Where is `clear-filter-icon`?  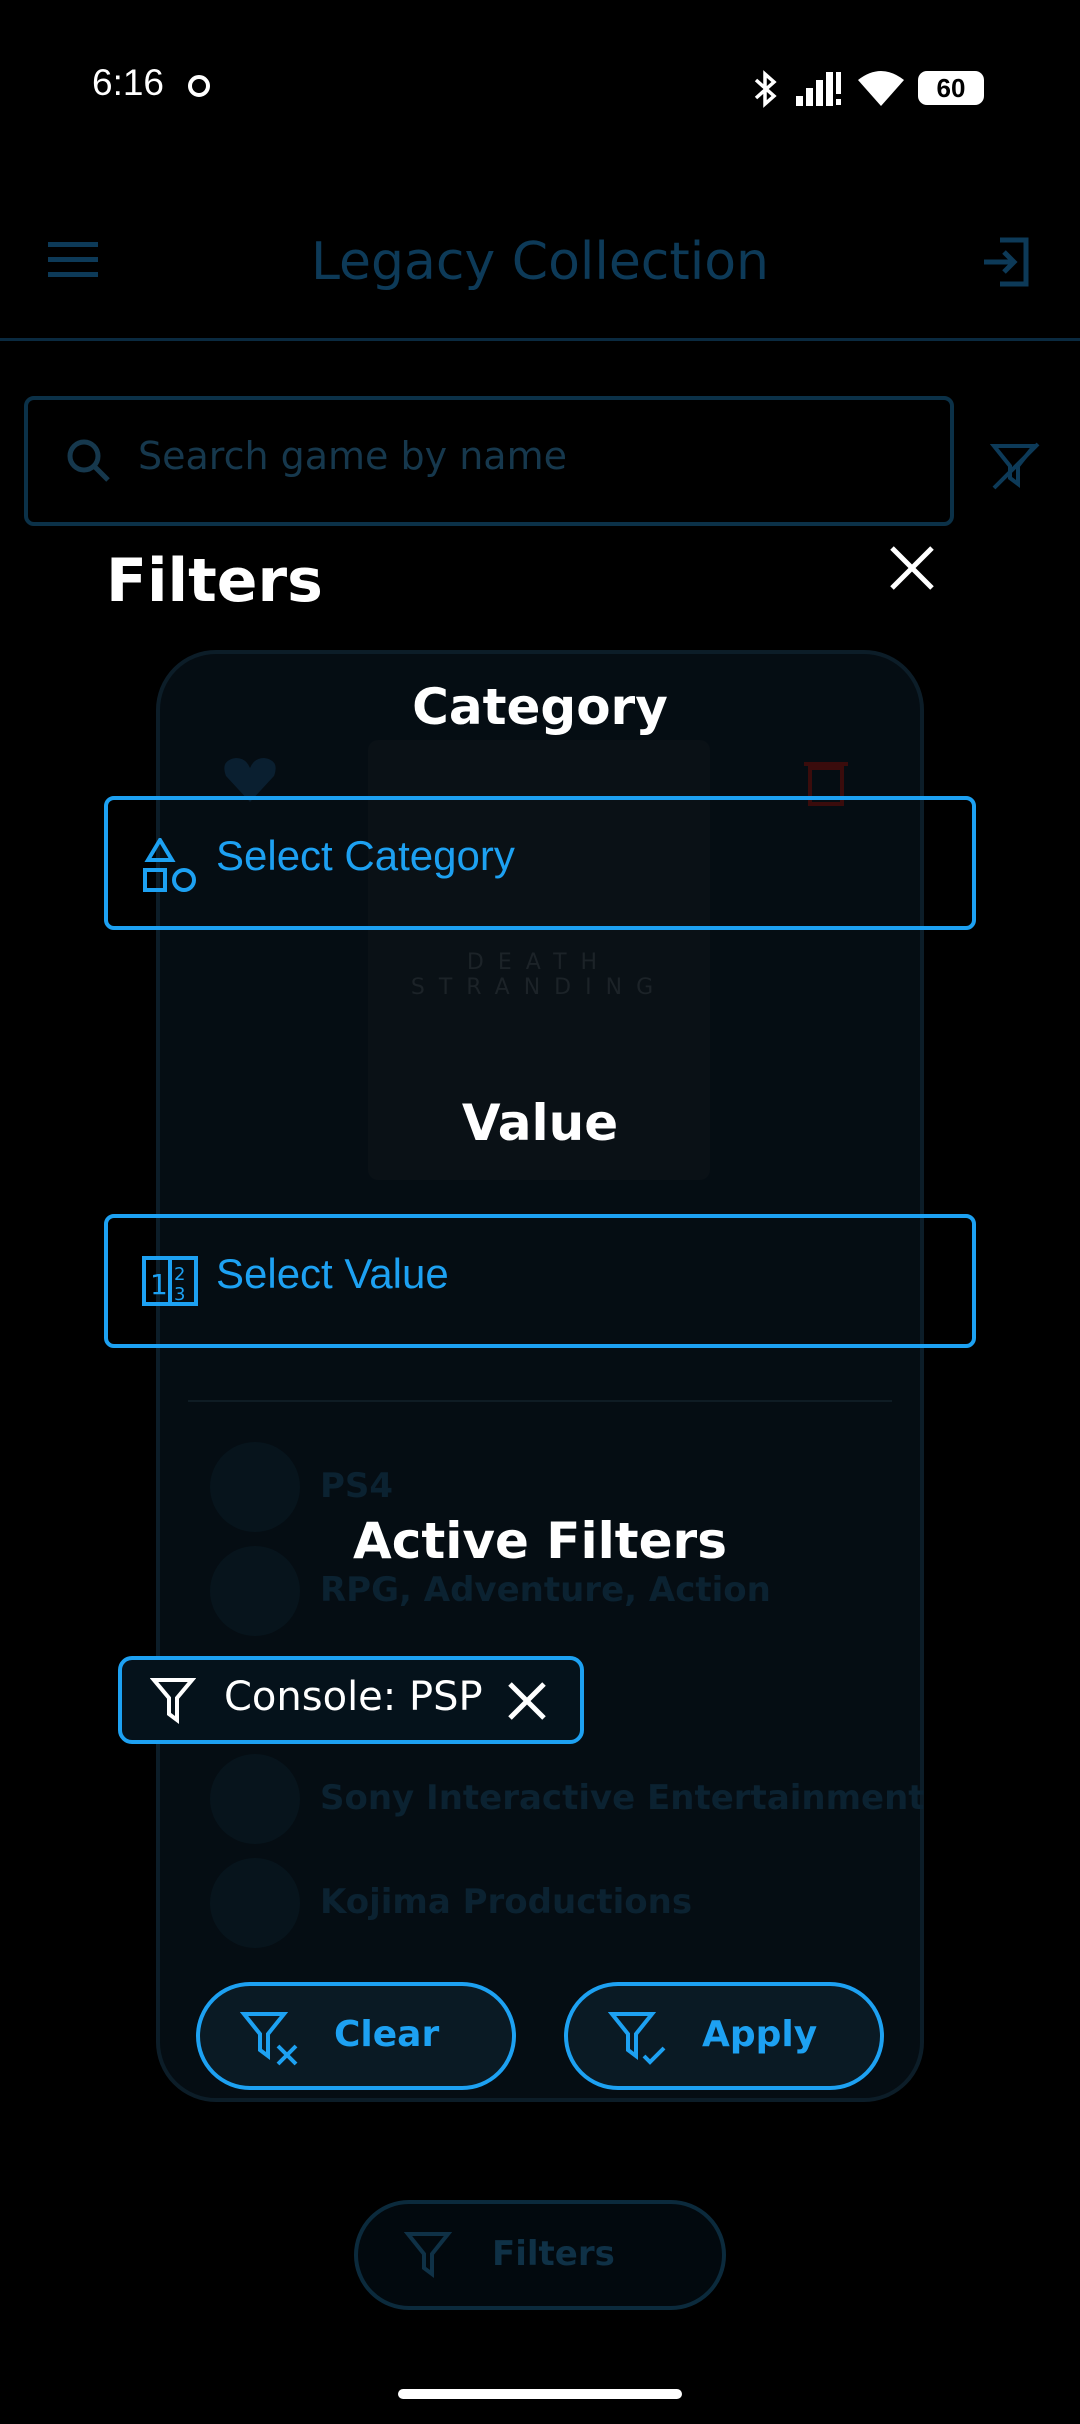 clear-filter-icon is located at coordinates (1016, 466).